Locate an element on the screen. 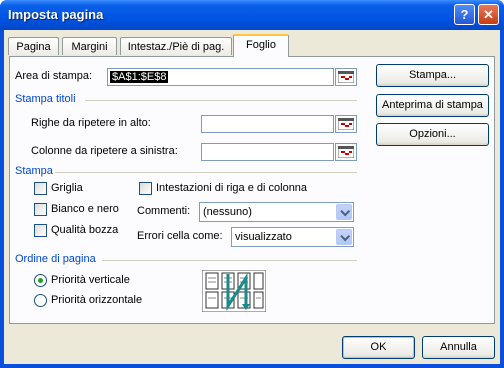 The width and height of the screenshot is (504, 368). headings-checkbox is located at coordinates (145, 188).